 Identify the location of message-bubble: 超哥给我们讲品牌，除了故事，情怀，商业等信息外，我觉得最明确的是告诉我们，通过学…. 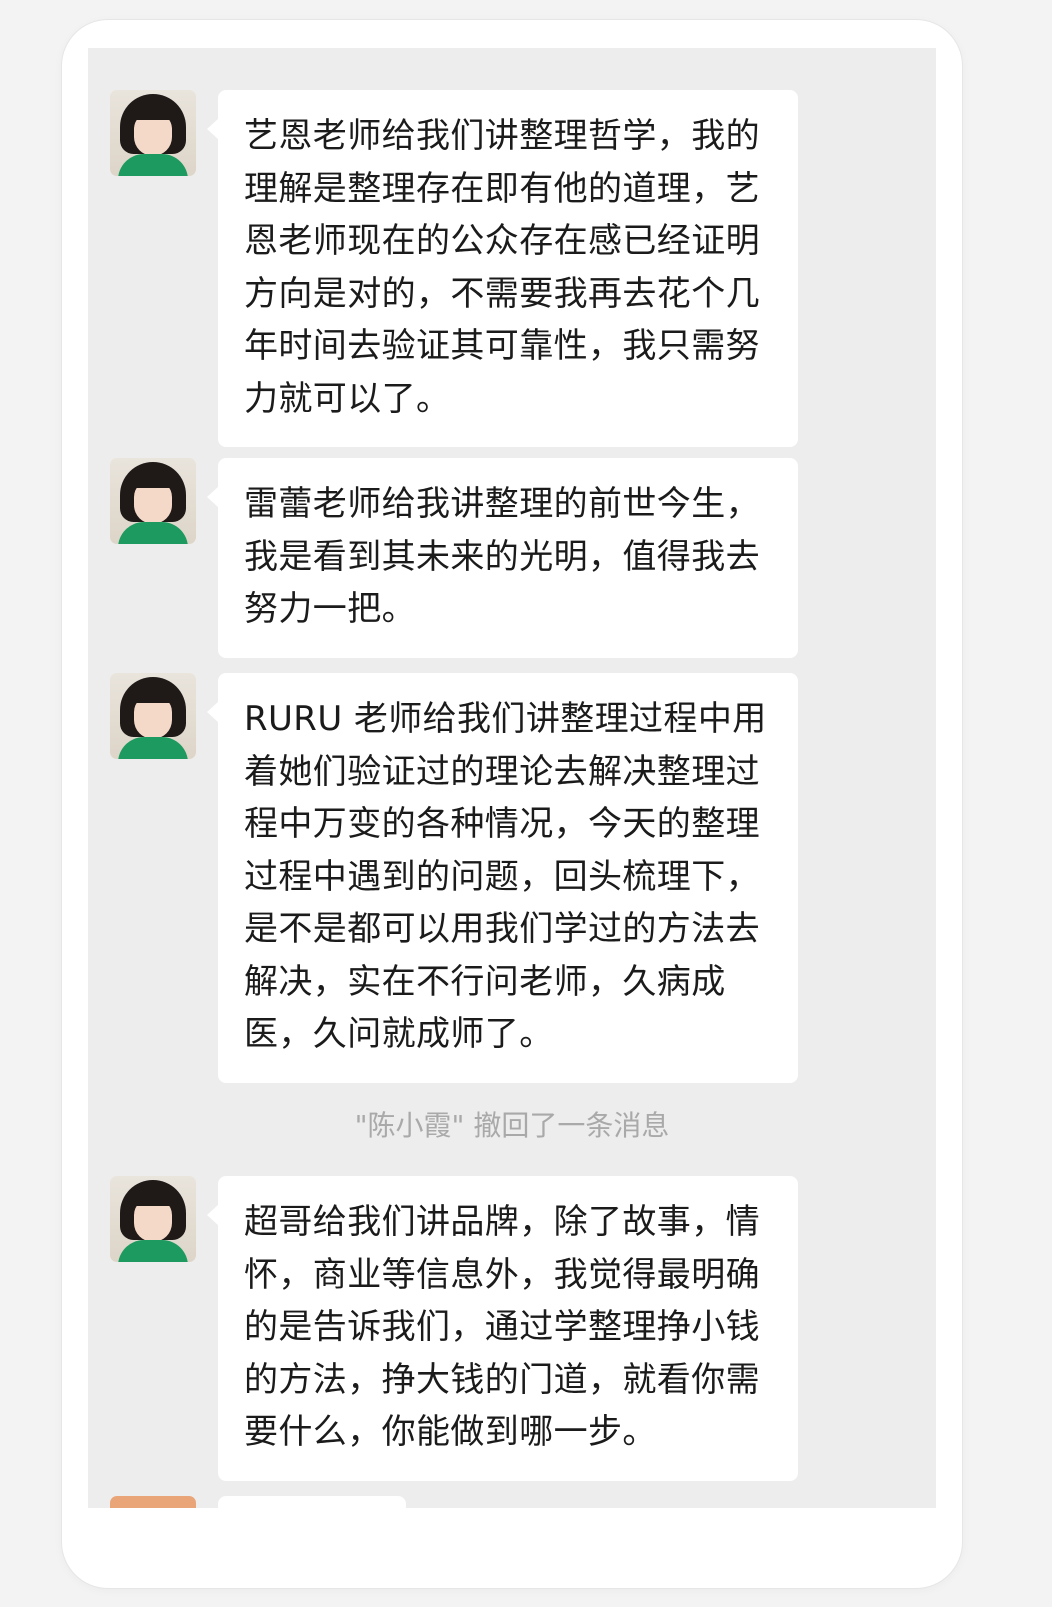
(502, 1328).